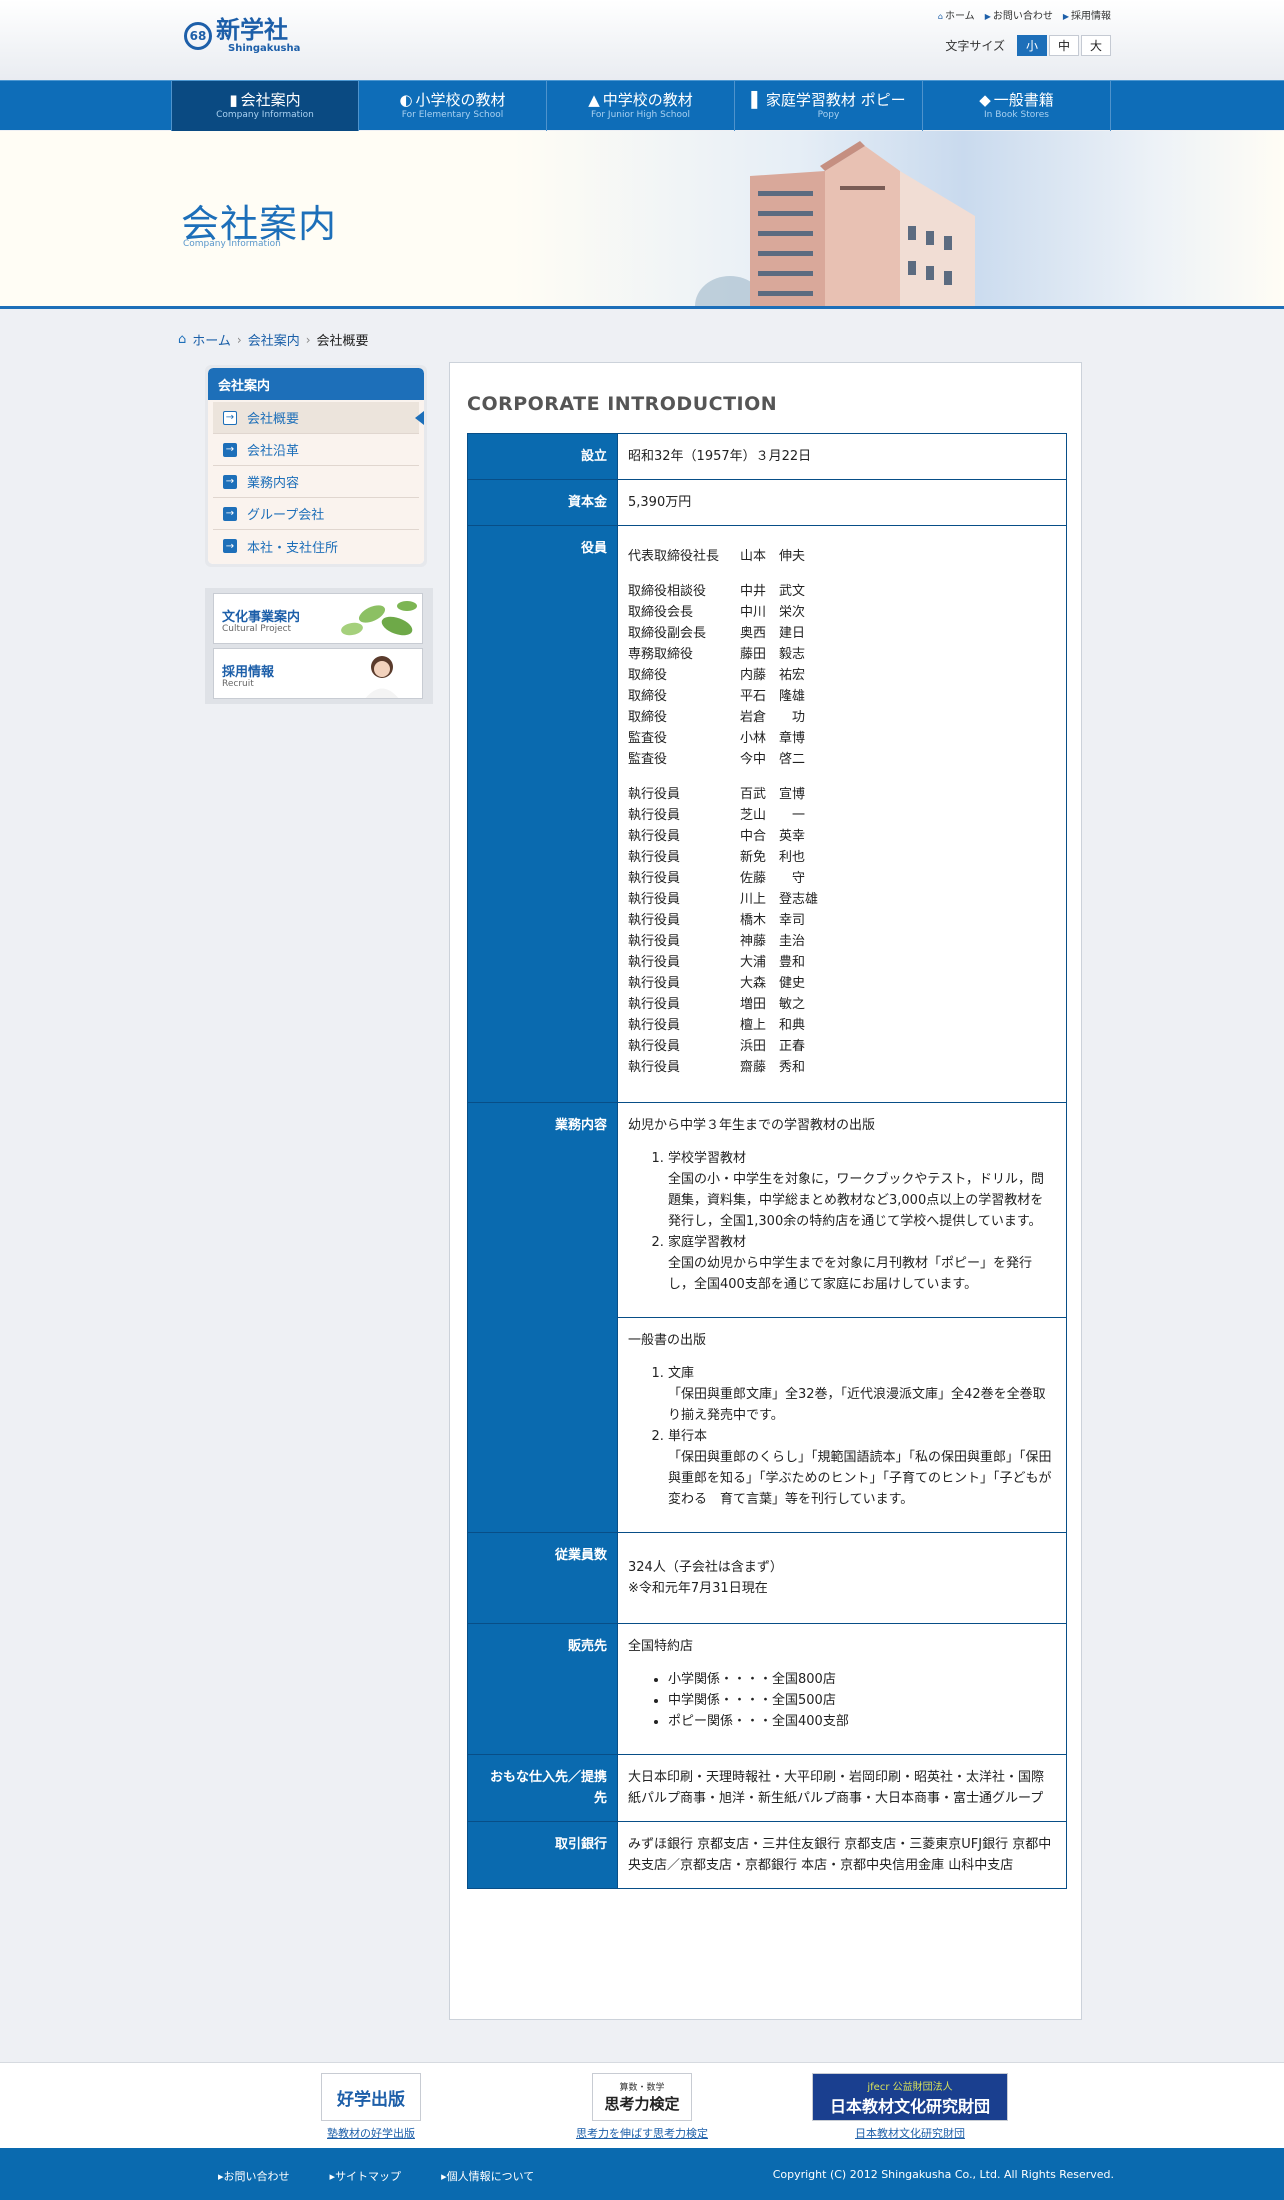 This screenshot has height=2200, width=1284. Describe the element at coordinates (316, 384) in the screenshot. I see `sidebar-heading: 会社案内` at that location.